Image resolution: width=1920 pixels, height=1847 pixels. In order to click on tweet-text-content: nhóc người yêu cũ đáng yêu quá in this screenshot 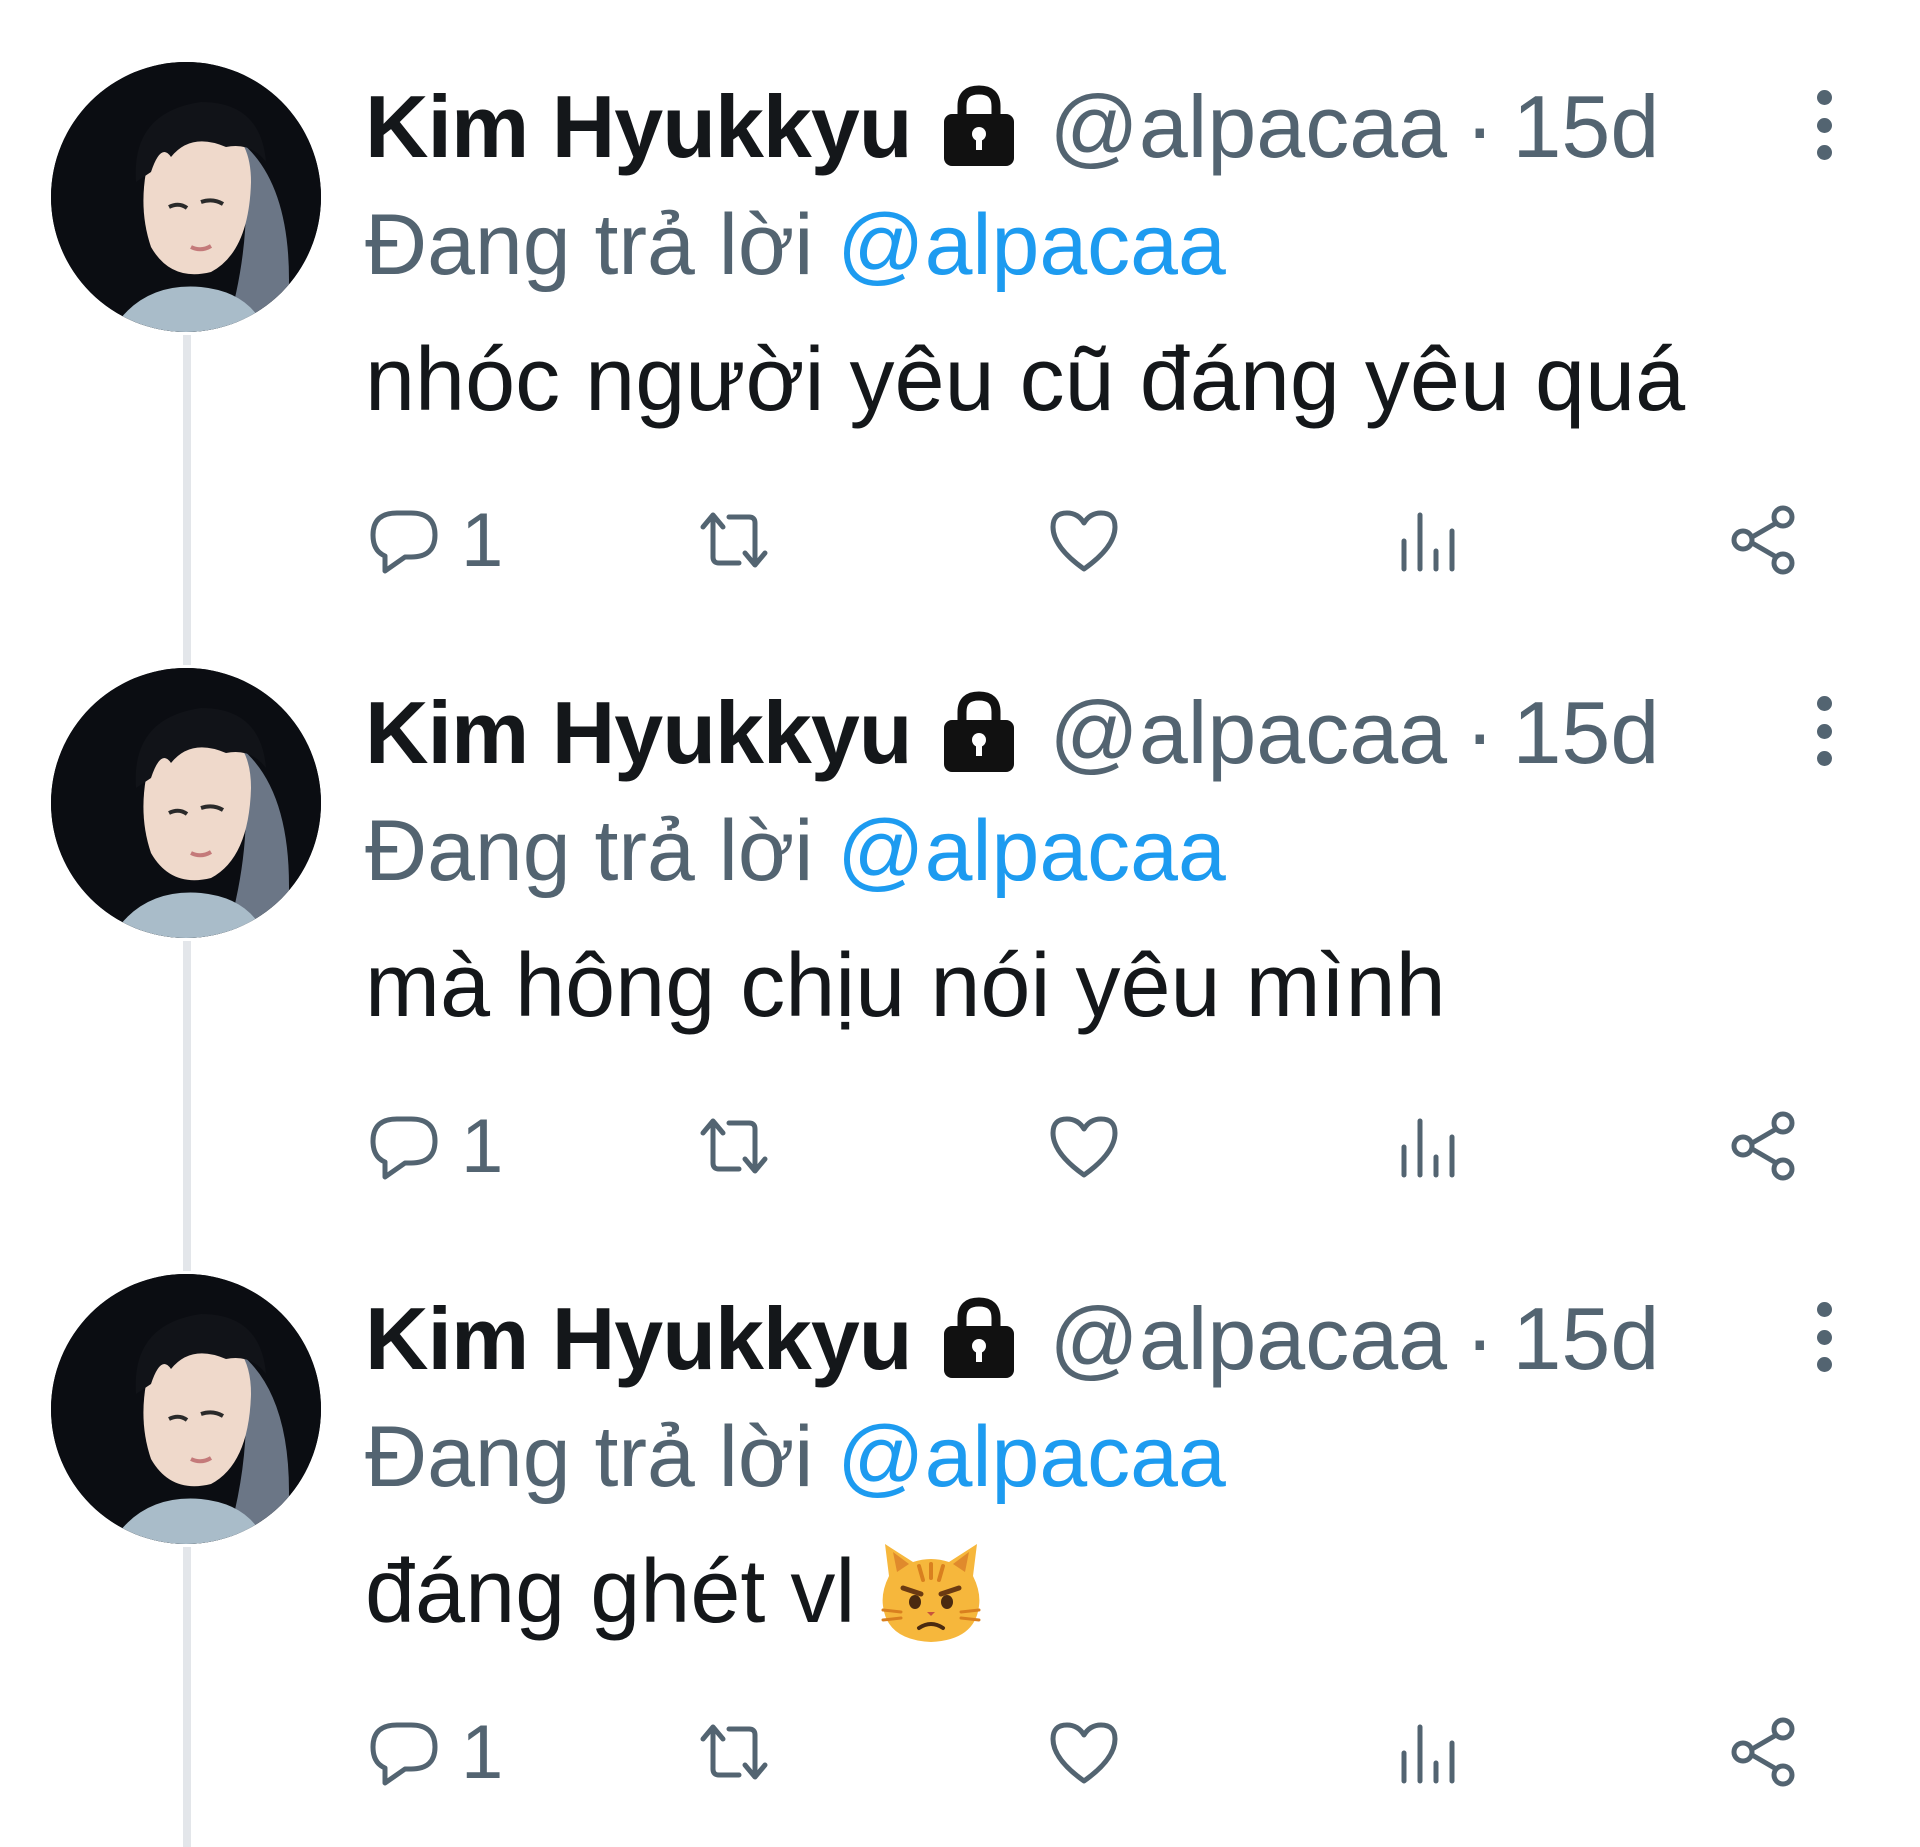, I will do `click(1025, 380)`.